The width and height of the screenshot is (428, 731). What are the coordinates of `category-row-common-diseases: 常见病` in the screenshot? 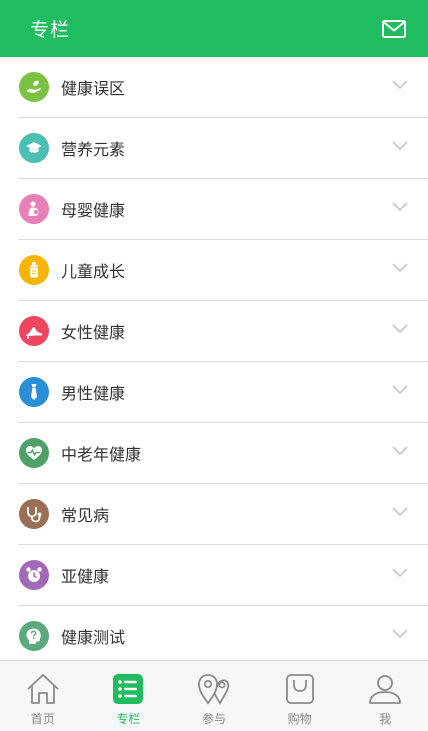 It's located at (223, 514).